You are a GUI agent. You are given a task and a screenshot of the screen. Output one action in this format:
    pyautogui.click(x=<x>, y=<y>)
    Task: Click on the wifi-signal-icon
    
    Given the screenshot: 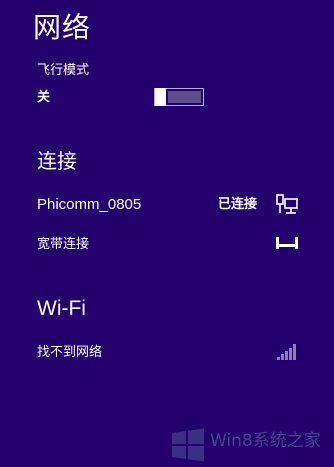 What is the action you would take?
    pyautogui.click(x=286, y=352)
    